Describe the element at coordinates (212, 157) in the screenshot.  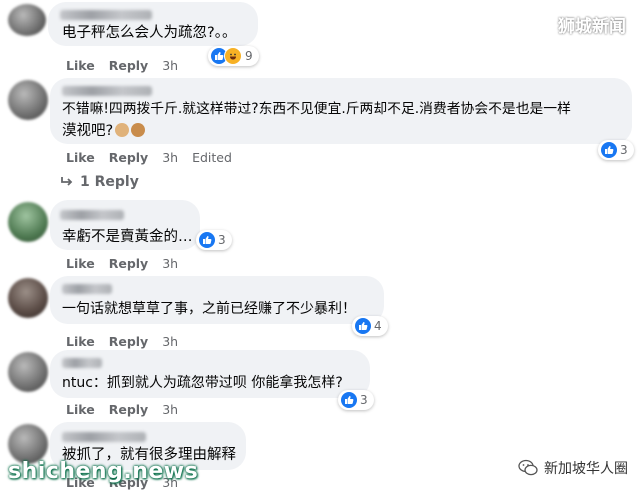
I see `edited-label: Edited` at that location.